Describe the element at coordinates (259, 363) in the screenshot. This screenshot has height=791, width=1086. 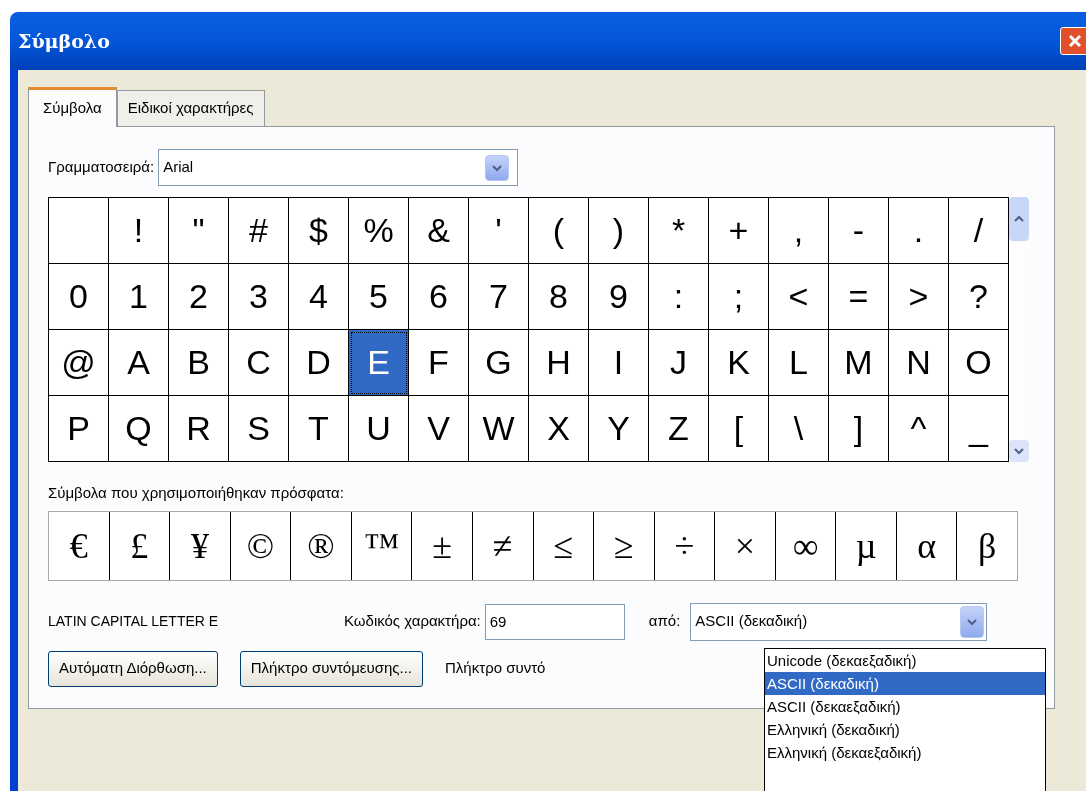
I see `symbol-cell: C` at that location.